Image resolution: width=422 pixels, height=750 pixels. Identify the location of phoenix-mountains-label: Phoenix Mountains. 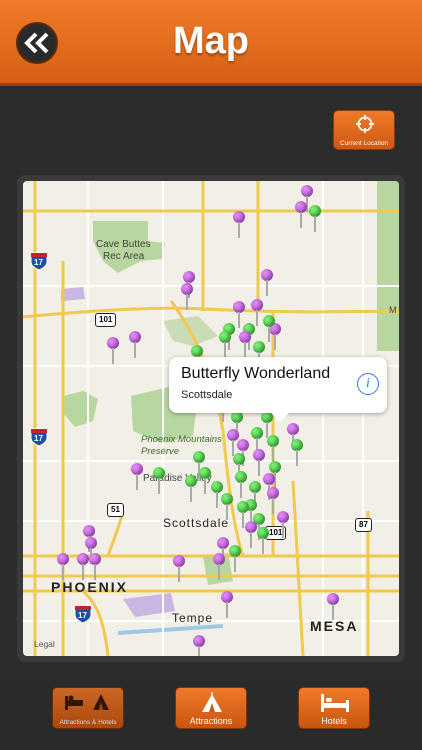
(181, 439).